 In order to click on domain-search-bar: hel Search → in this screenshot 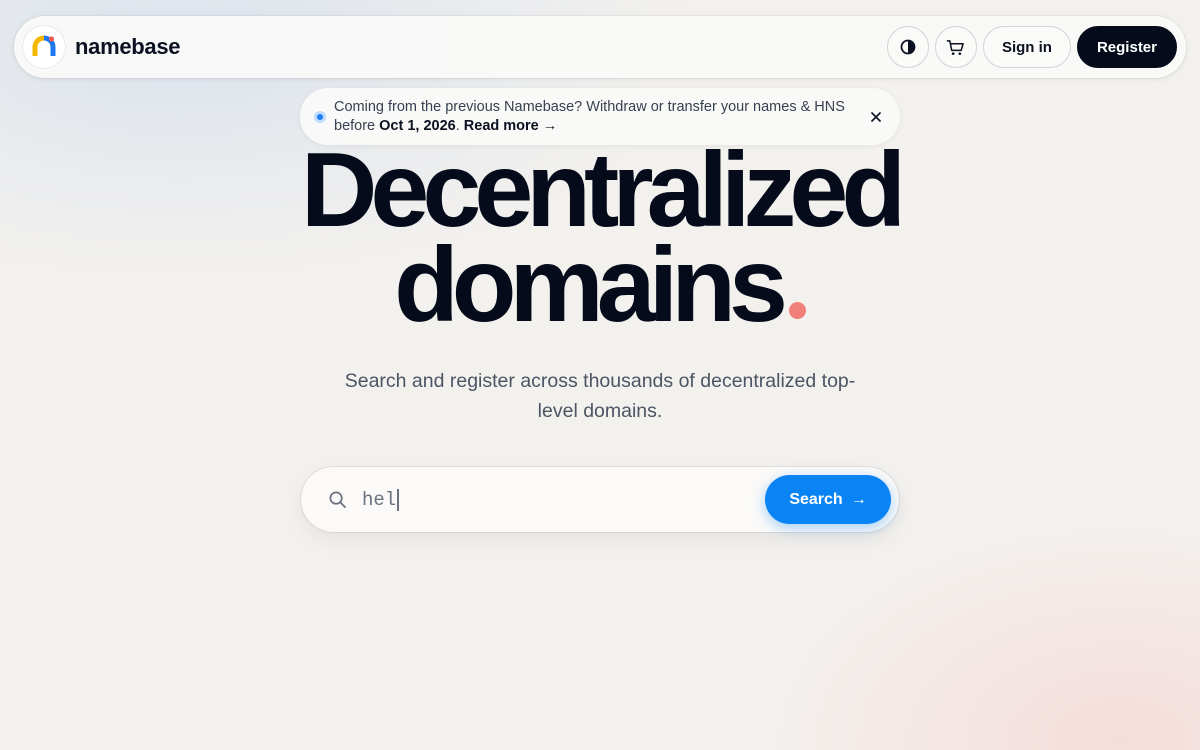, I will do `click(600, 499)`.